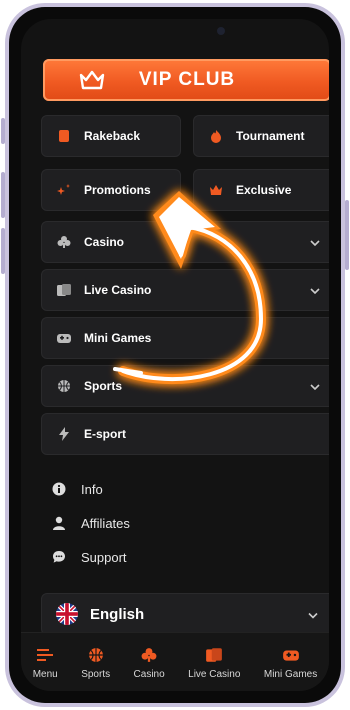  Describe the element at coordinates (45, 655) in the screenshot. I see `menu-icon` at that location.